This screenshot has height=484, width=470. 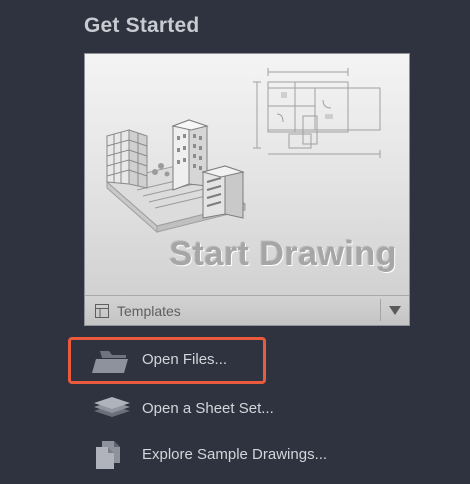 What do you see at coordinates (395, 311) in the screenshot?
I see `triangle-down-icon` at bounding box center [395, 311].